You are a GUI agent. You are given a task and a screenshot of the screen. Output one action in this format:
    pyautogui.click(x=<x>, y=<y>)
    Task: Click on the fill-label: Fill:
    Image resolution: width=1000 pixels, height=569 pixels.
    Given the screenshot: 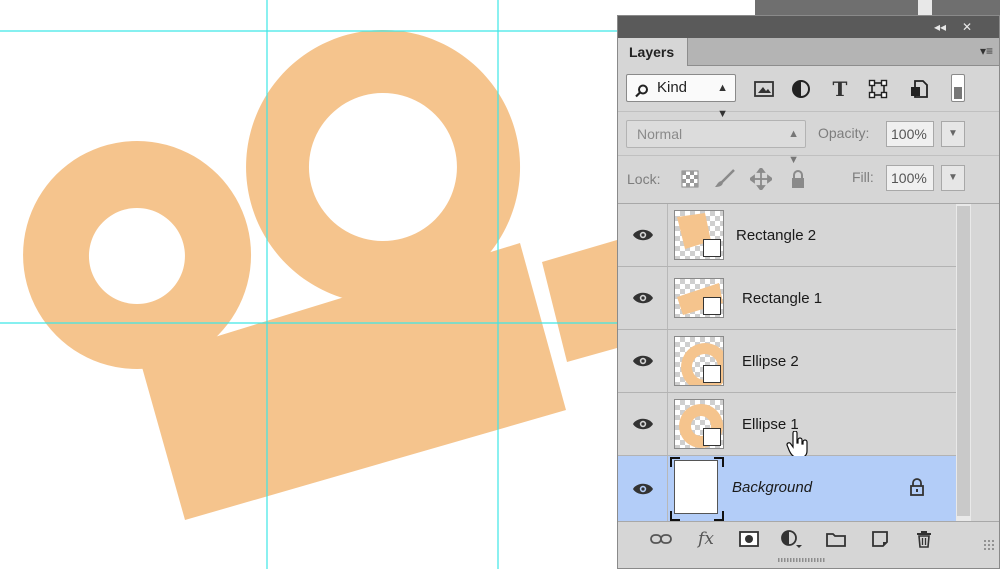 What is the action you would take?
    pyautogui.click(x=863, y=177)
    